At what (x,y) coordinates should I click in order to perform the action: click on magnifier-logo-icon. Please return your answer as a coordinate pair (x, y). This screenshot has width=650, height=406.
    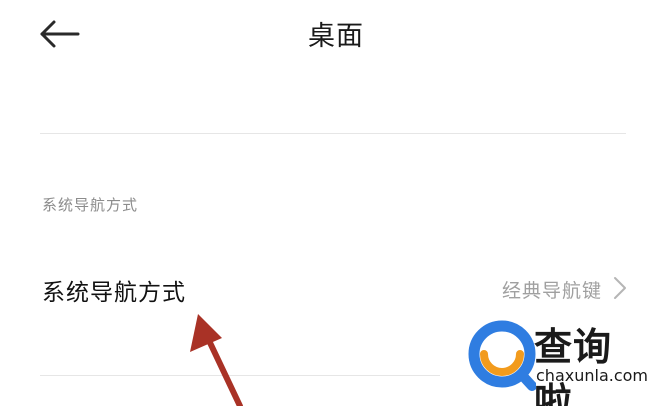
    Looking at the image, I should click on (502, 355).